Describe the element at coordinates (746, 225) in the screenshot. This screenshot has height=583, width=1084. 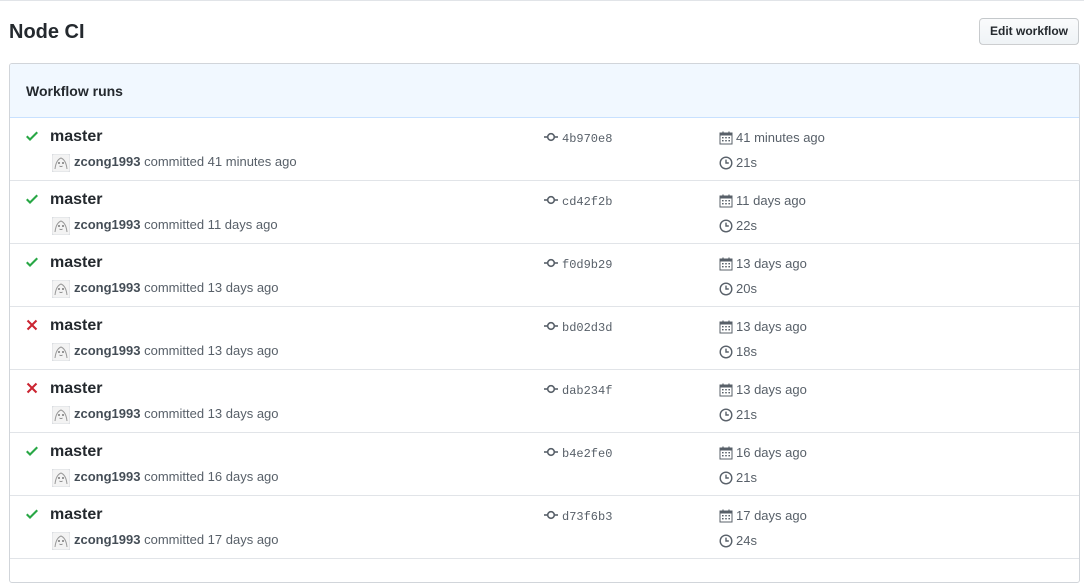
I see `run-duration-text: 22s` at that location.